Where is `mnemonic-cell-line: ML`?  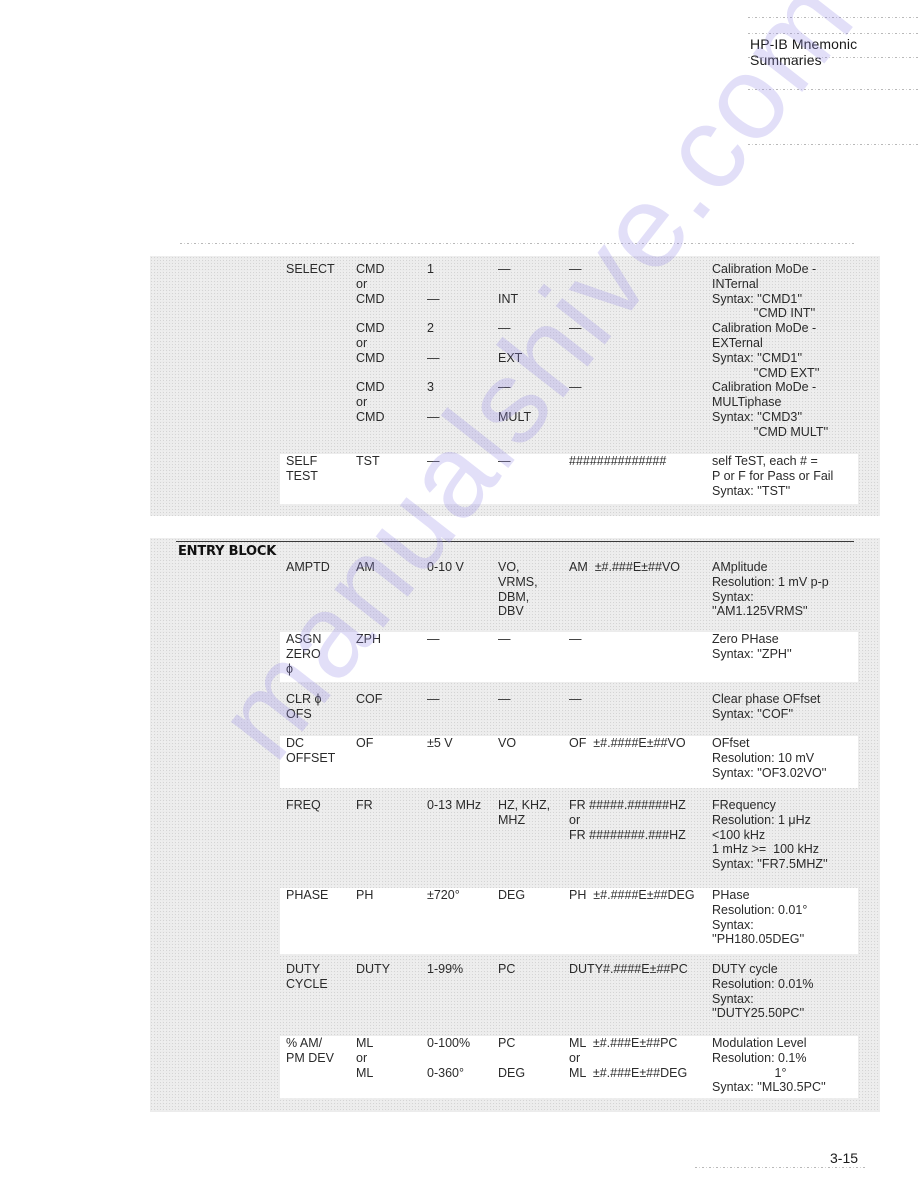
mnemonic-cell-line: ML is located at coordinates (365, 1072).